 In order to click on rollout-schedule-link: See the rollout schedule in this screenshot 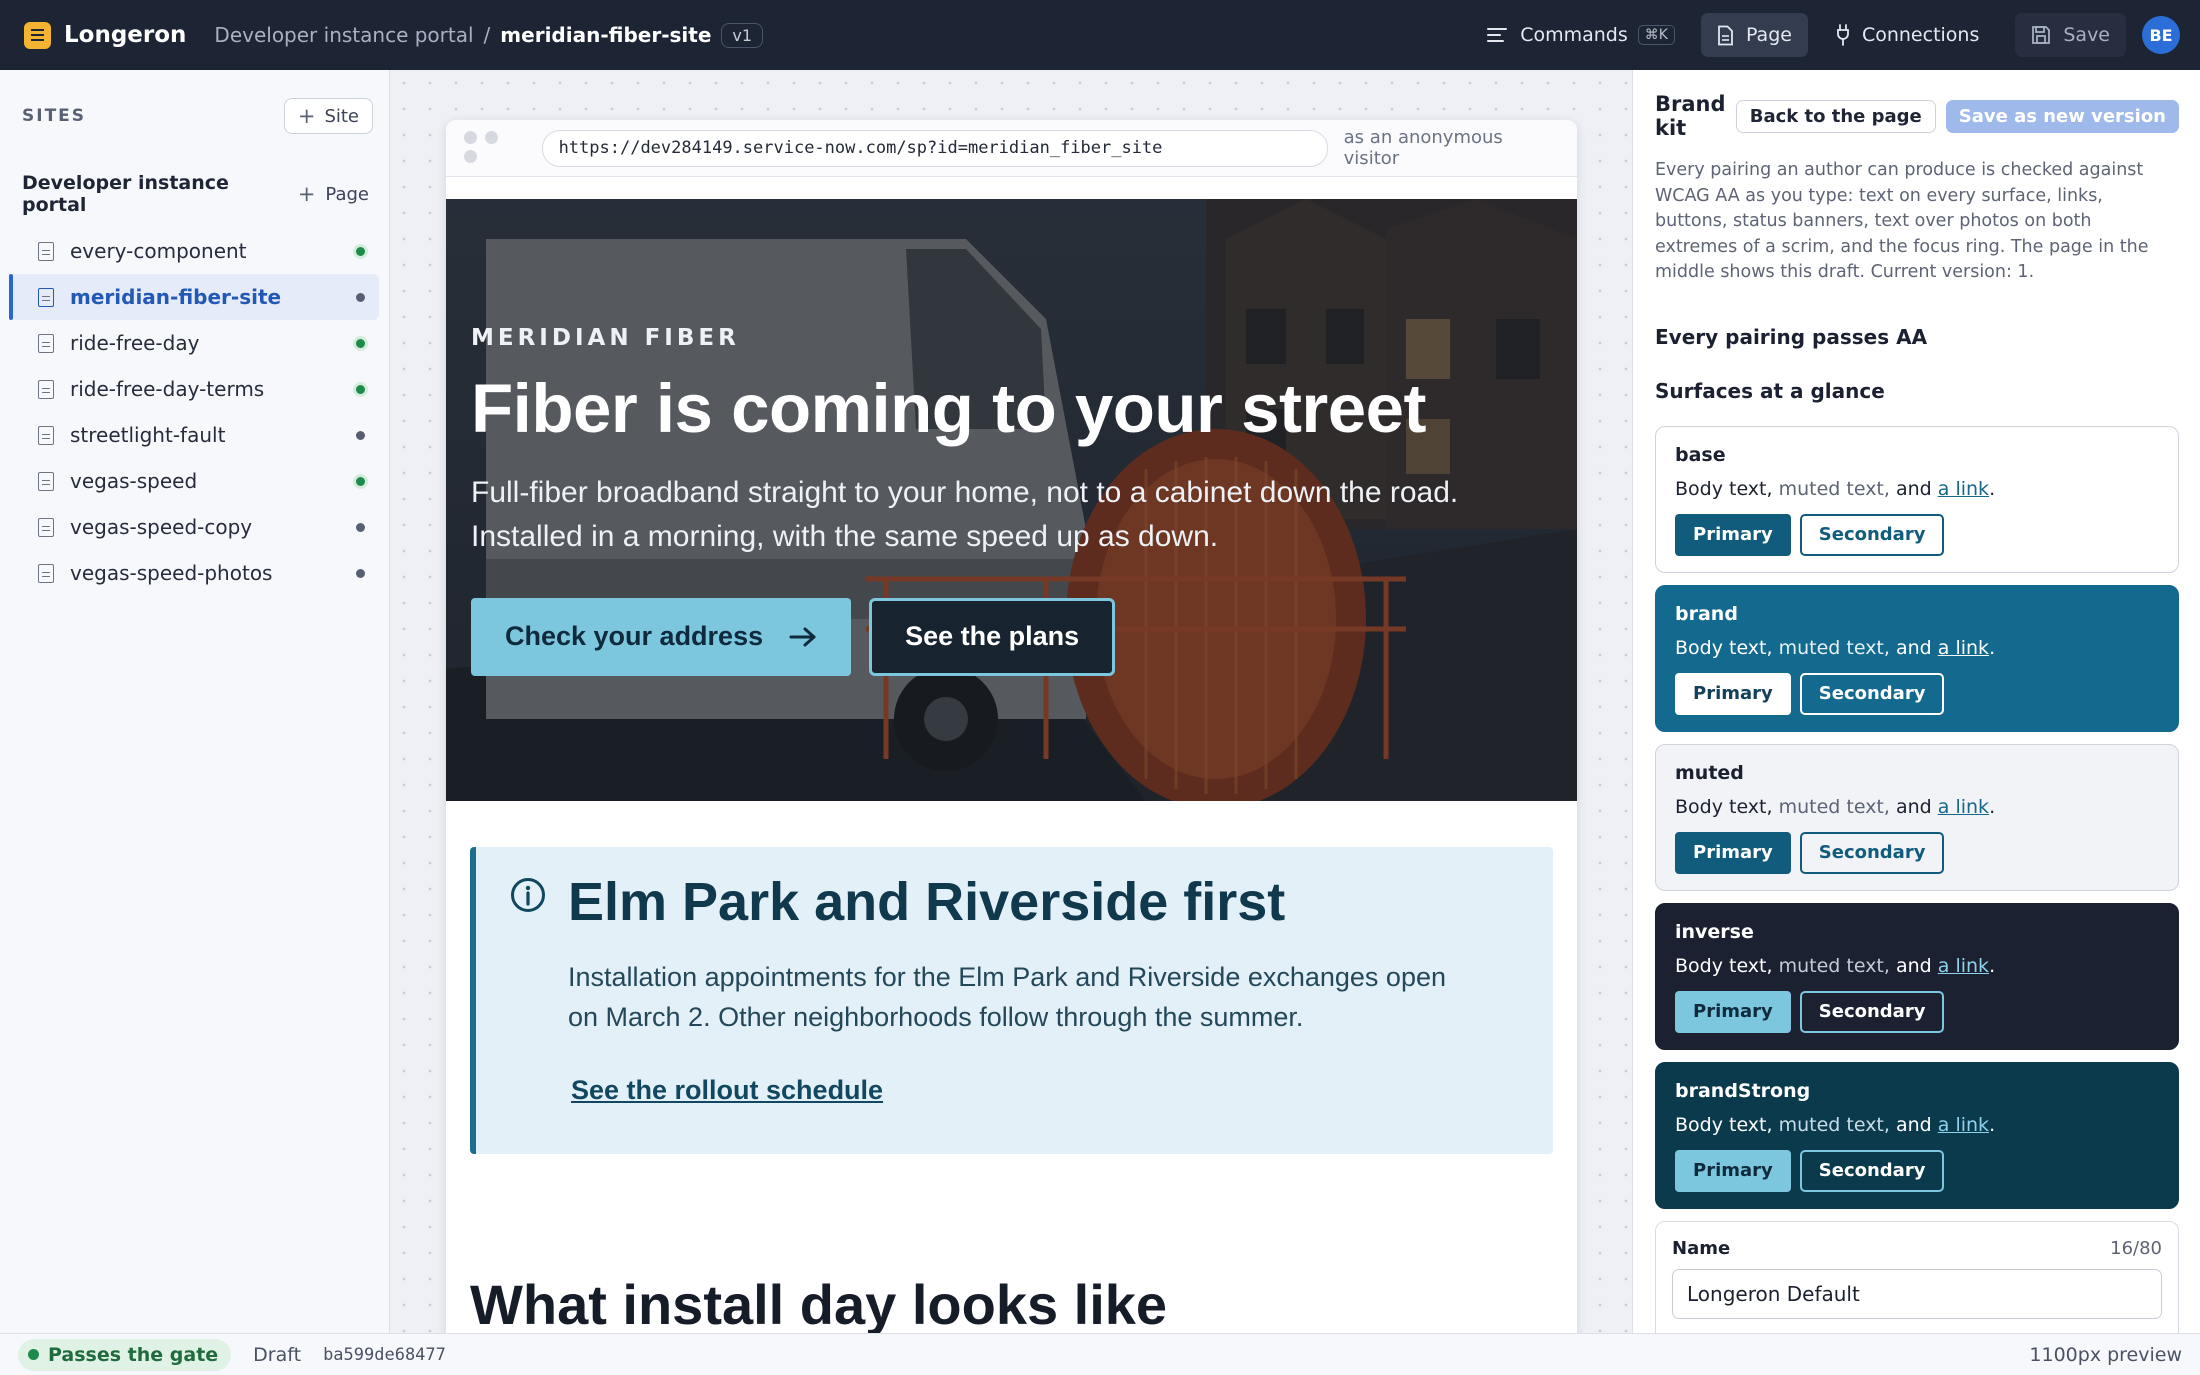, I will do `click(727, 1090)`.